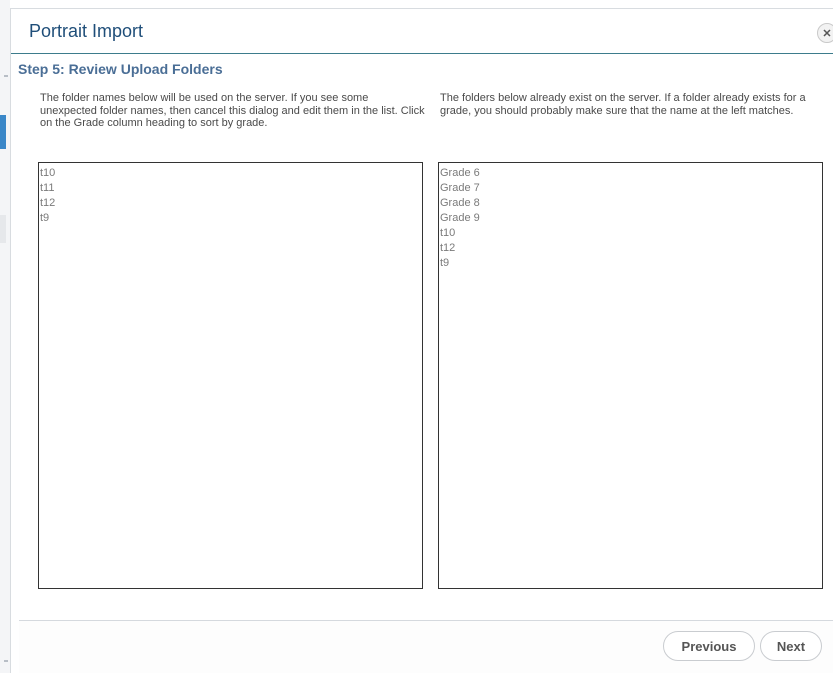  I want to click on background-page-edge, so click(5, 336).